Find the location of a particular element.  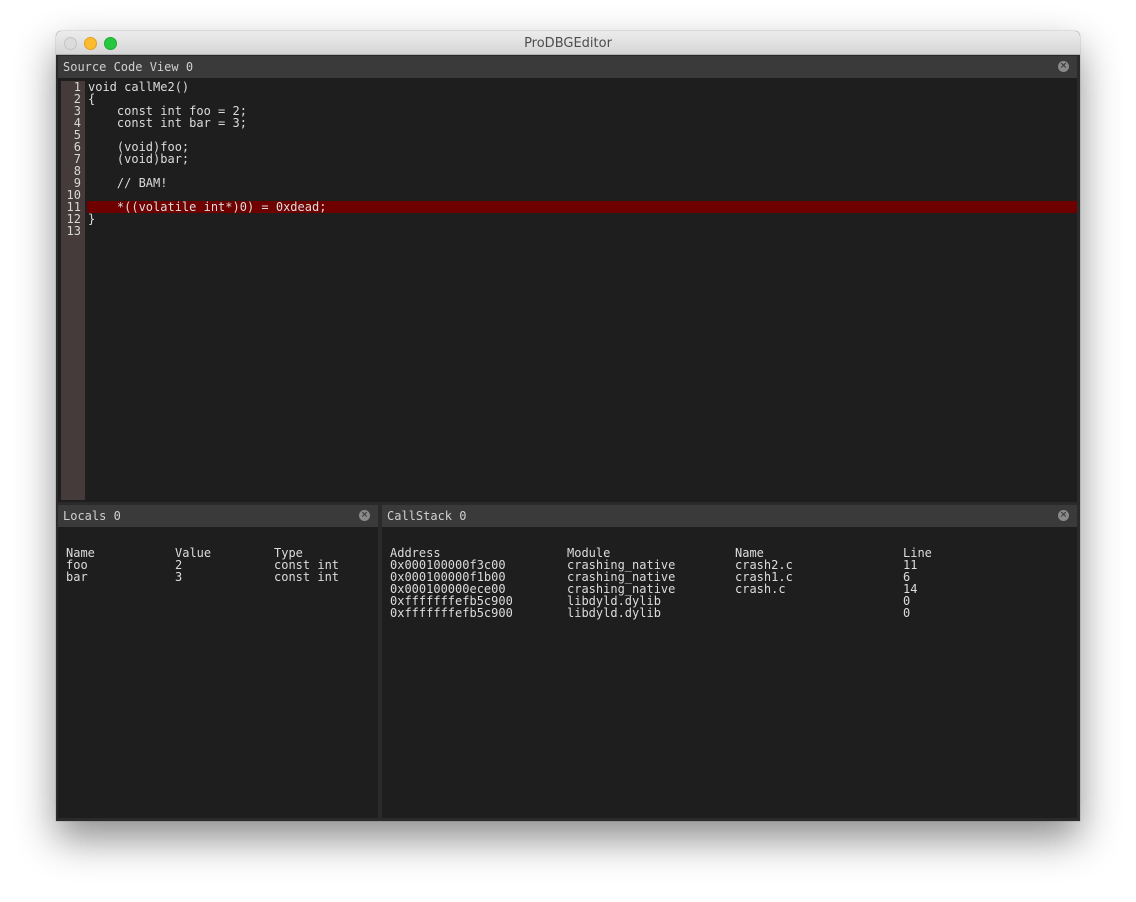

line-text: // BAM! is located at coordinates (128, 183).